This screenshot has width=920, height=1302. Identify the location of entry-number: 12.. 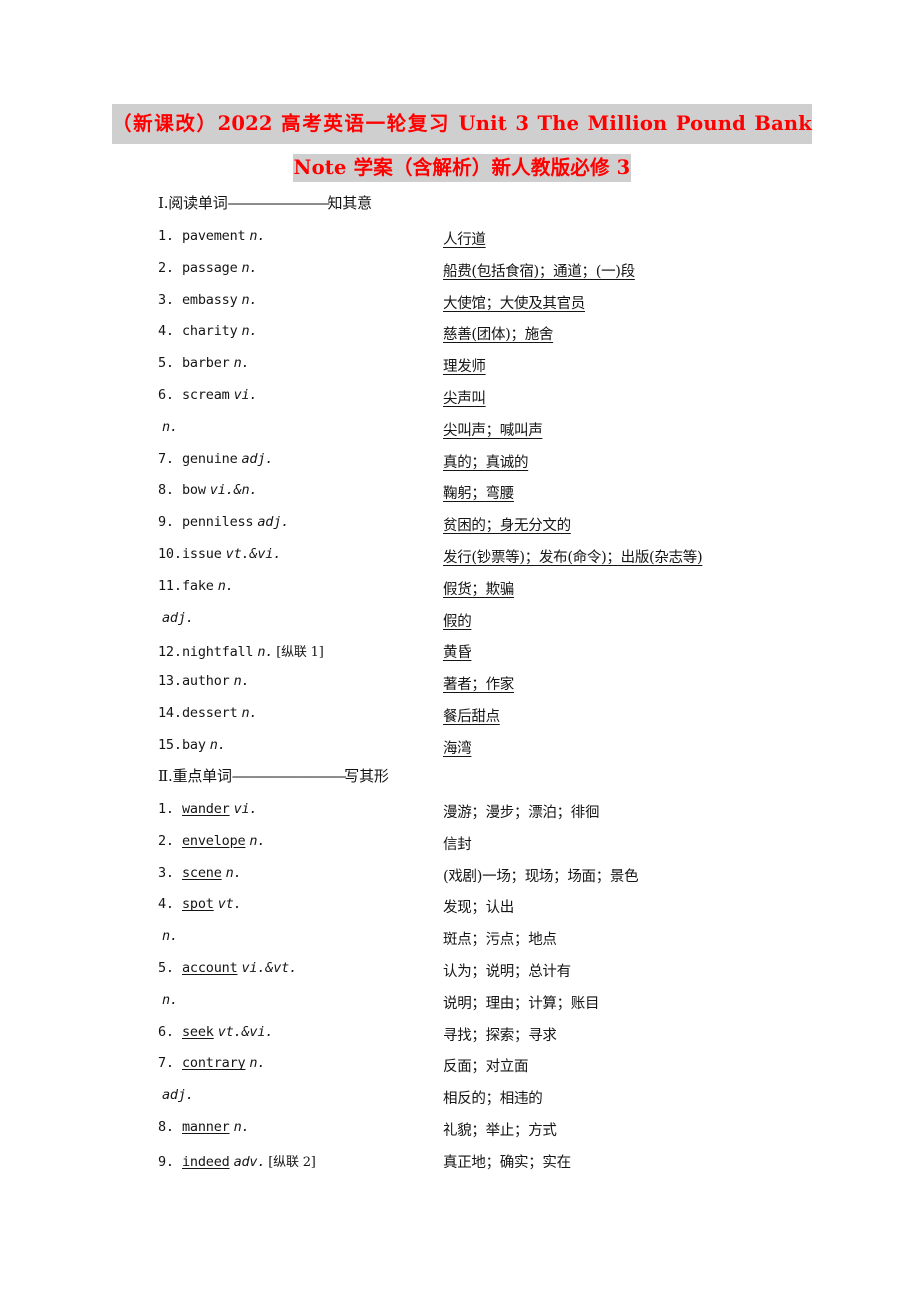
(170, 652).